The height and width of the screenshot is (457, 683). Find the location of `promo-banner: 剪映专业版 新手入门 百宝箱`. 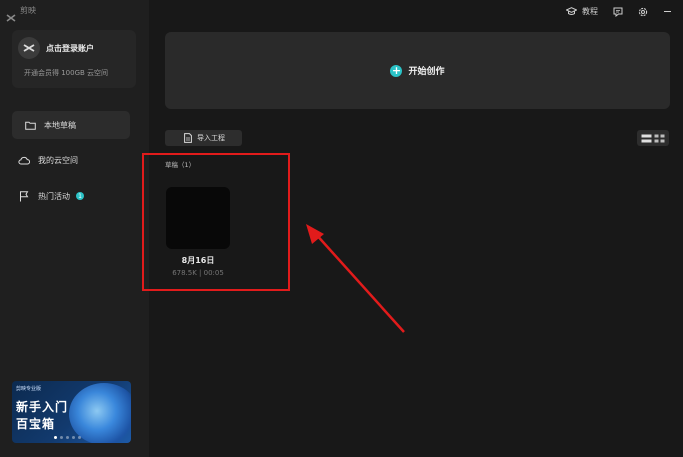

promo-banner: 剪映专业版 新手入门 百宝箱 is located at coordinates (71, 412).